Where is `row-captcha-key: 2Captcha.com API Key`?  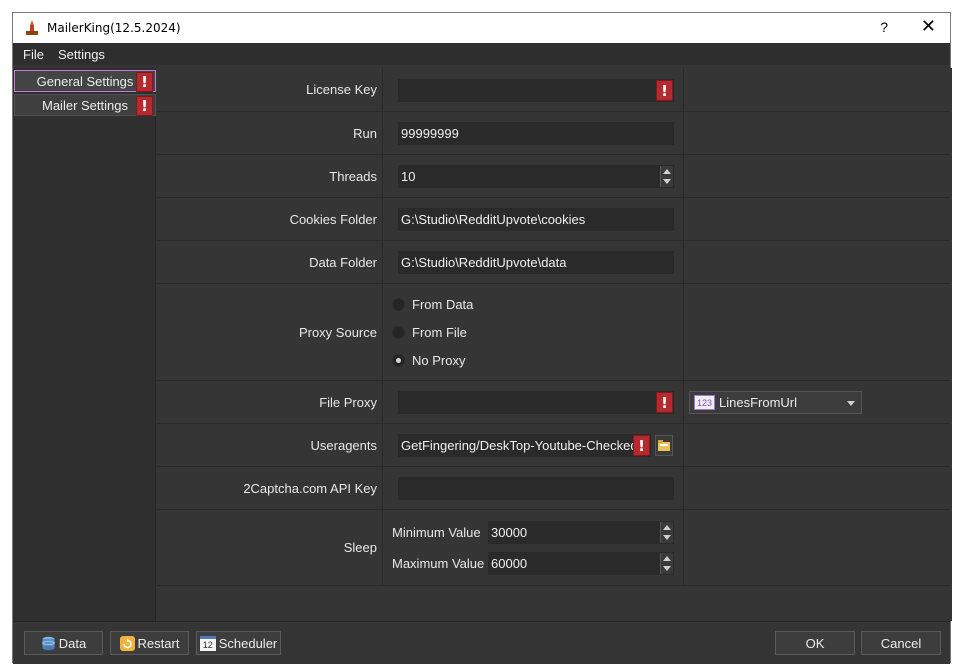 row-captcha-key: 2Captcha.com API Key is located at coordinates (553, 488).